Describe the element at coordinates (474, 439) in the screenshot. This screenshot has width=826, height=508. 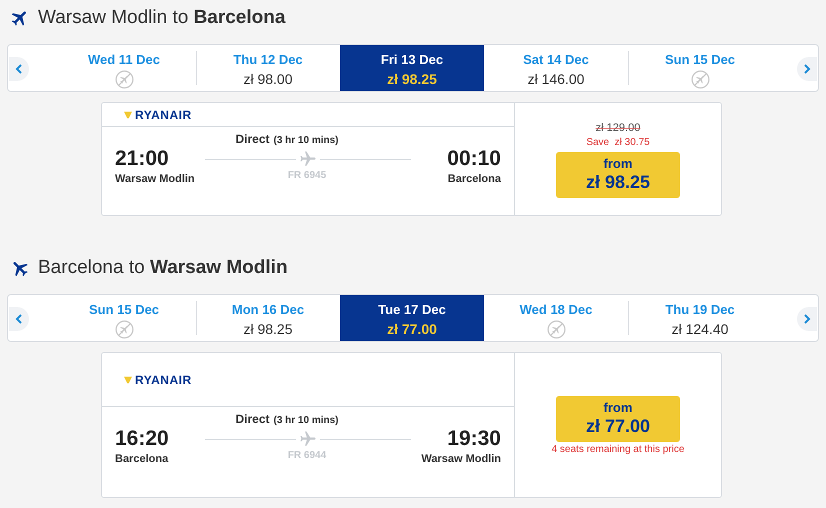
I see `arrival-time: 19:30` at that location.